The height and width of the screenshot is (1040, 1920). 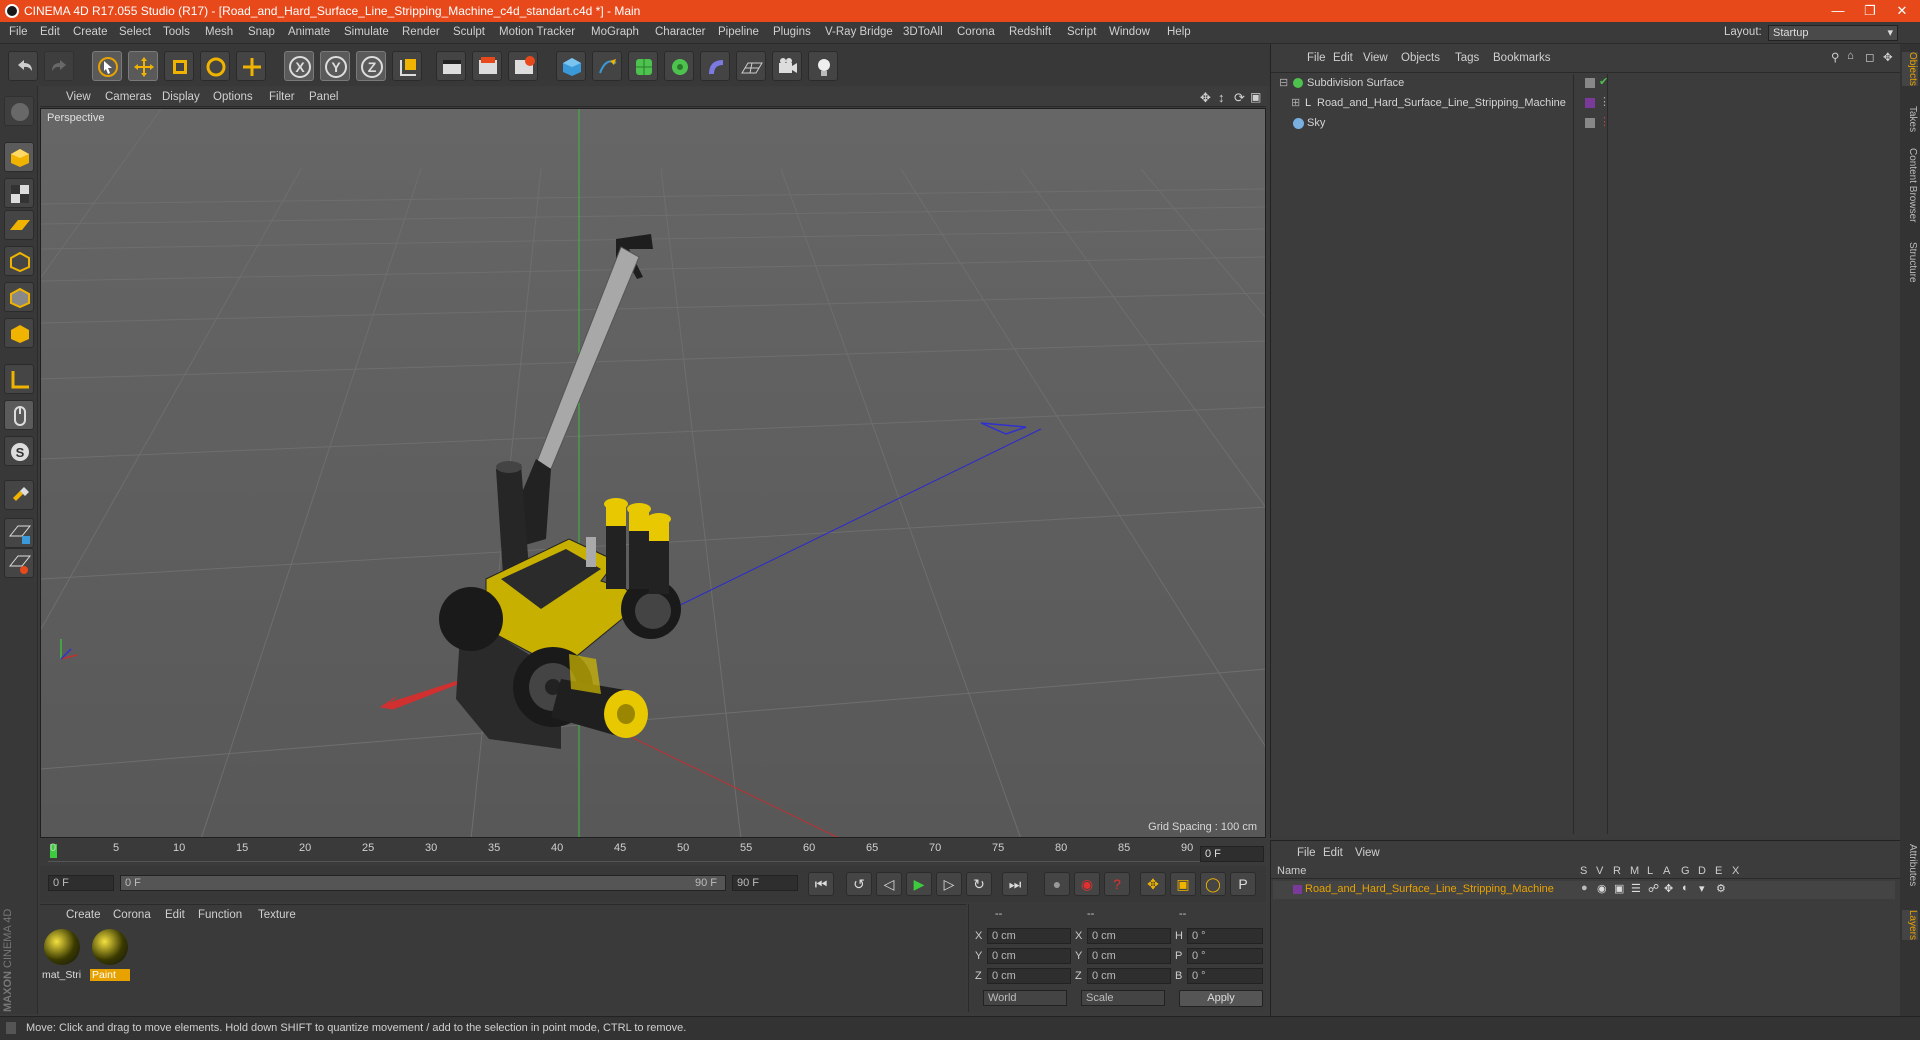 What do you see at coordinates (1367, 853) in the screenshot?
I see `layer-menu-view: View` at bounding box center [1367, 853].